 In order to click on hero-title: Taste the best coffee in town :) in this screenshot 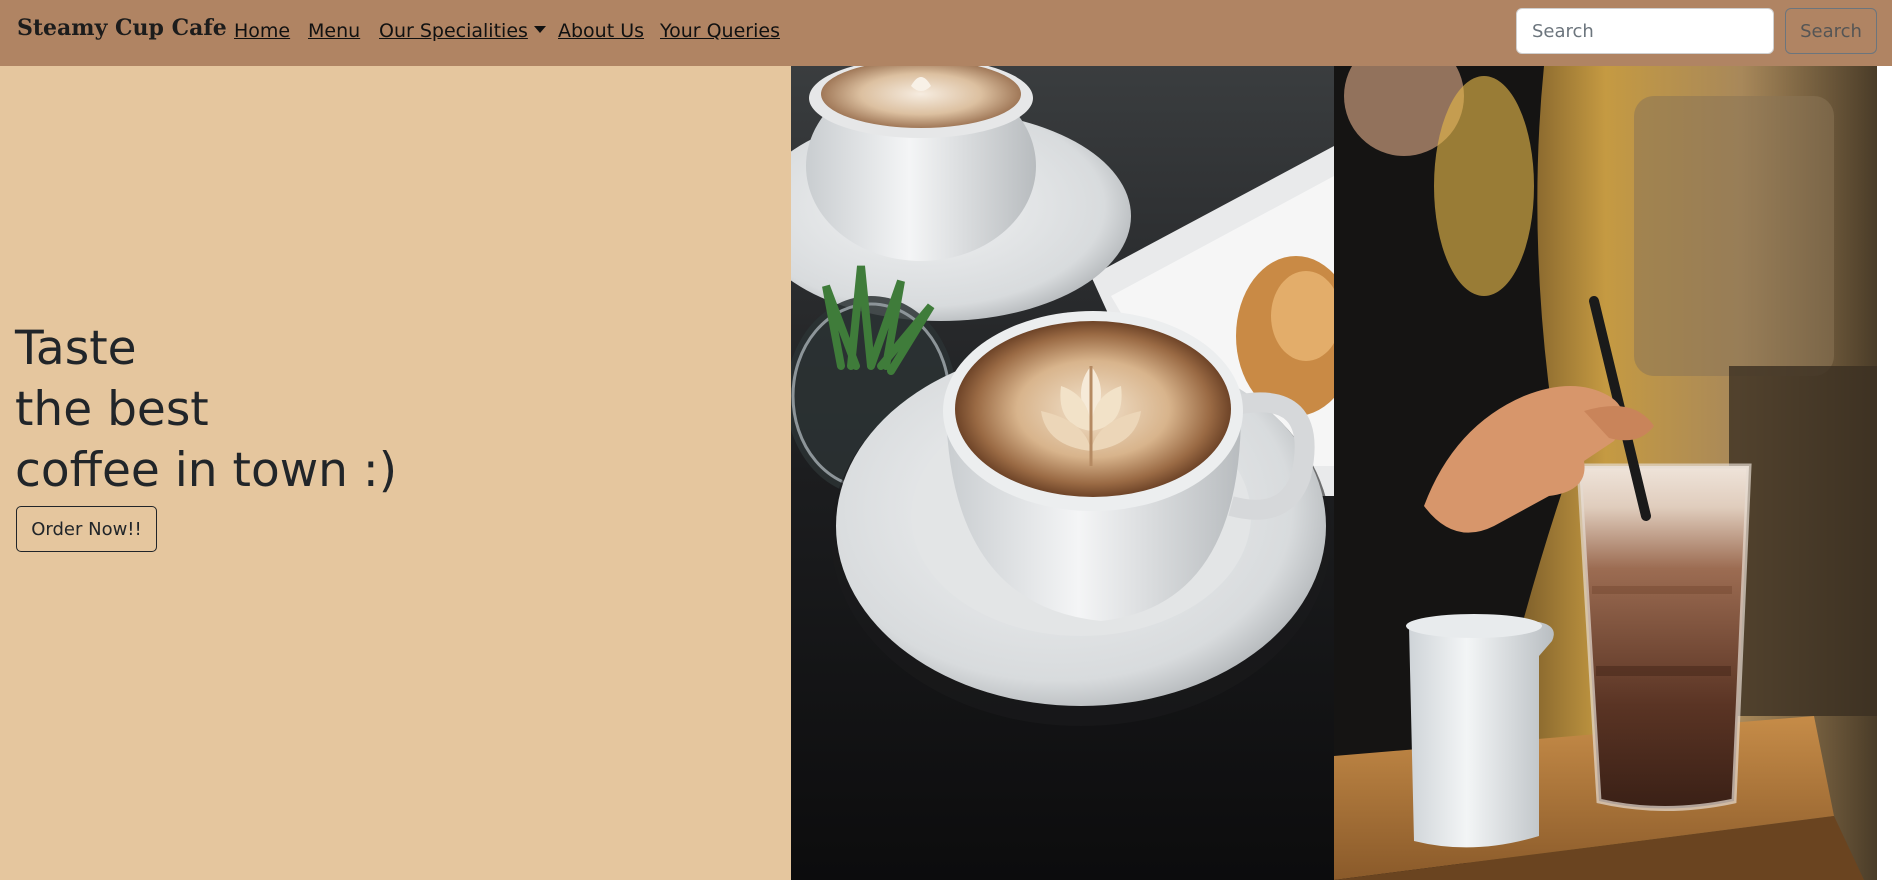, I will do `click(206, 409)`.